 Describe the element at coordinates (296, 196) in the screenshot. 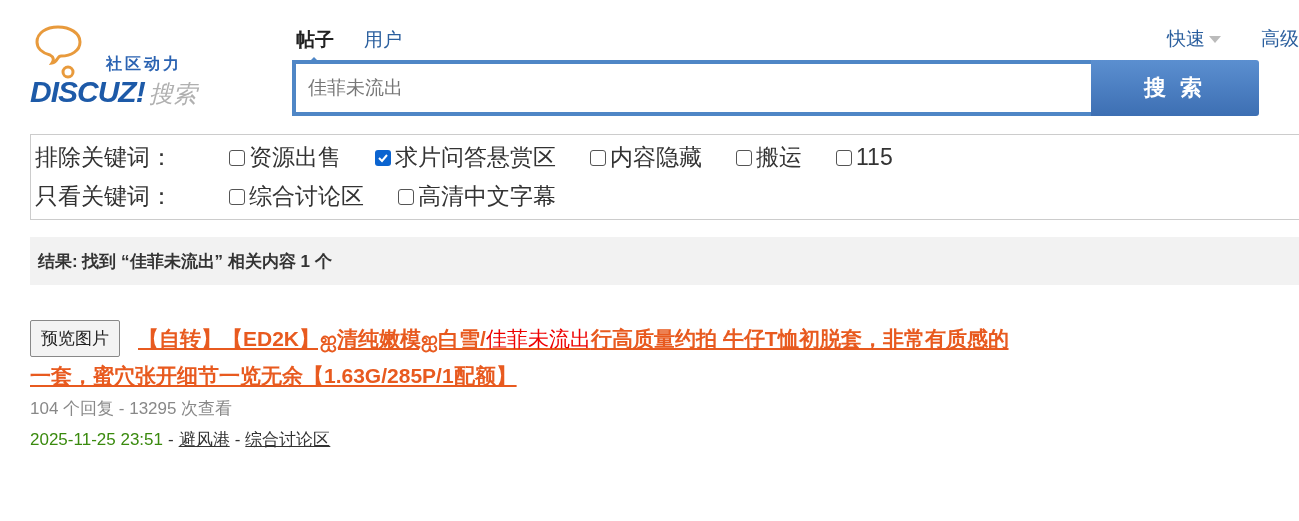

I see `filter-option: 综合讨论区` at that location.